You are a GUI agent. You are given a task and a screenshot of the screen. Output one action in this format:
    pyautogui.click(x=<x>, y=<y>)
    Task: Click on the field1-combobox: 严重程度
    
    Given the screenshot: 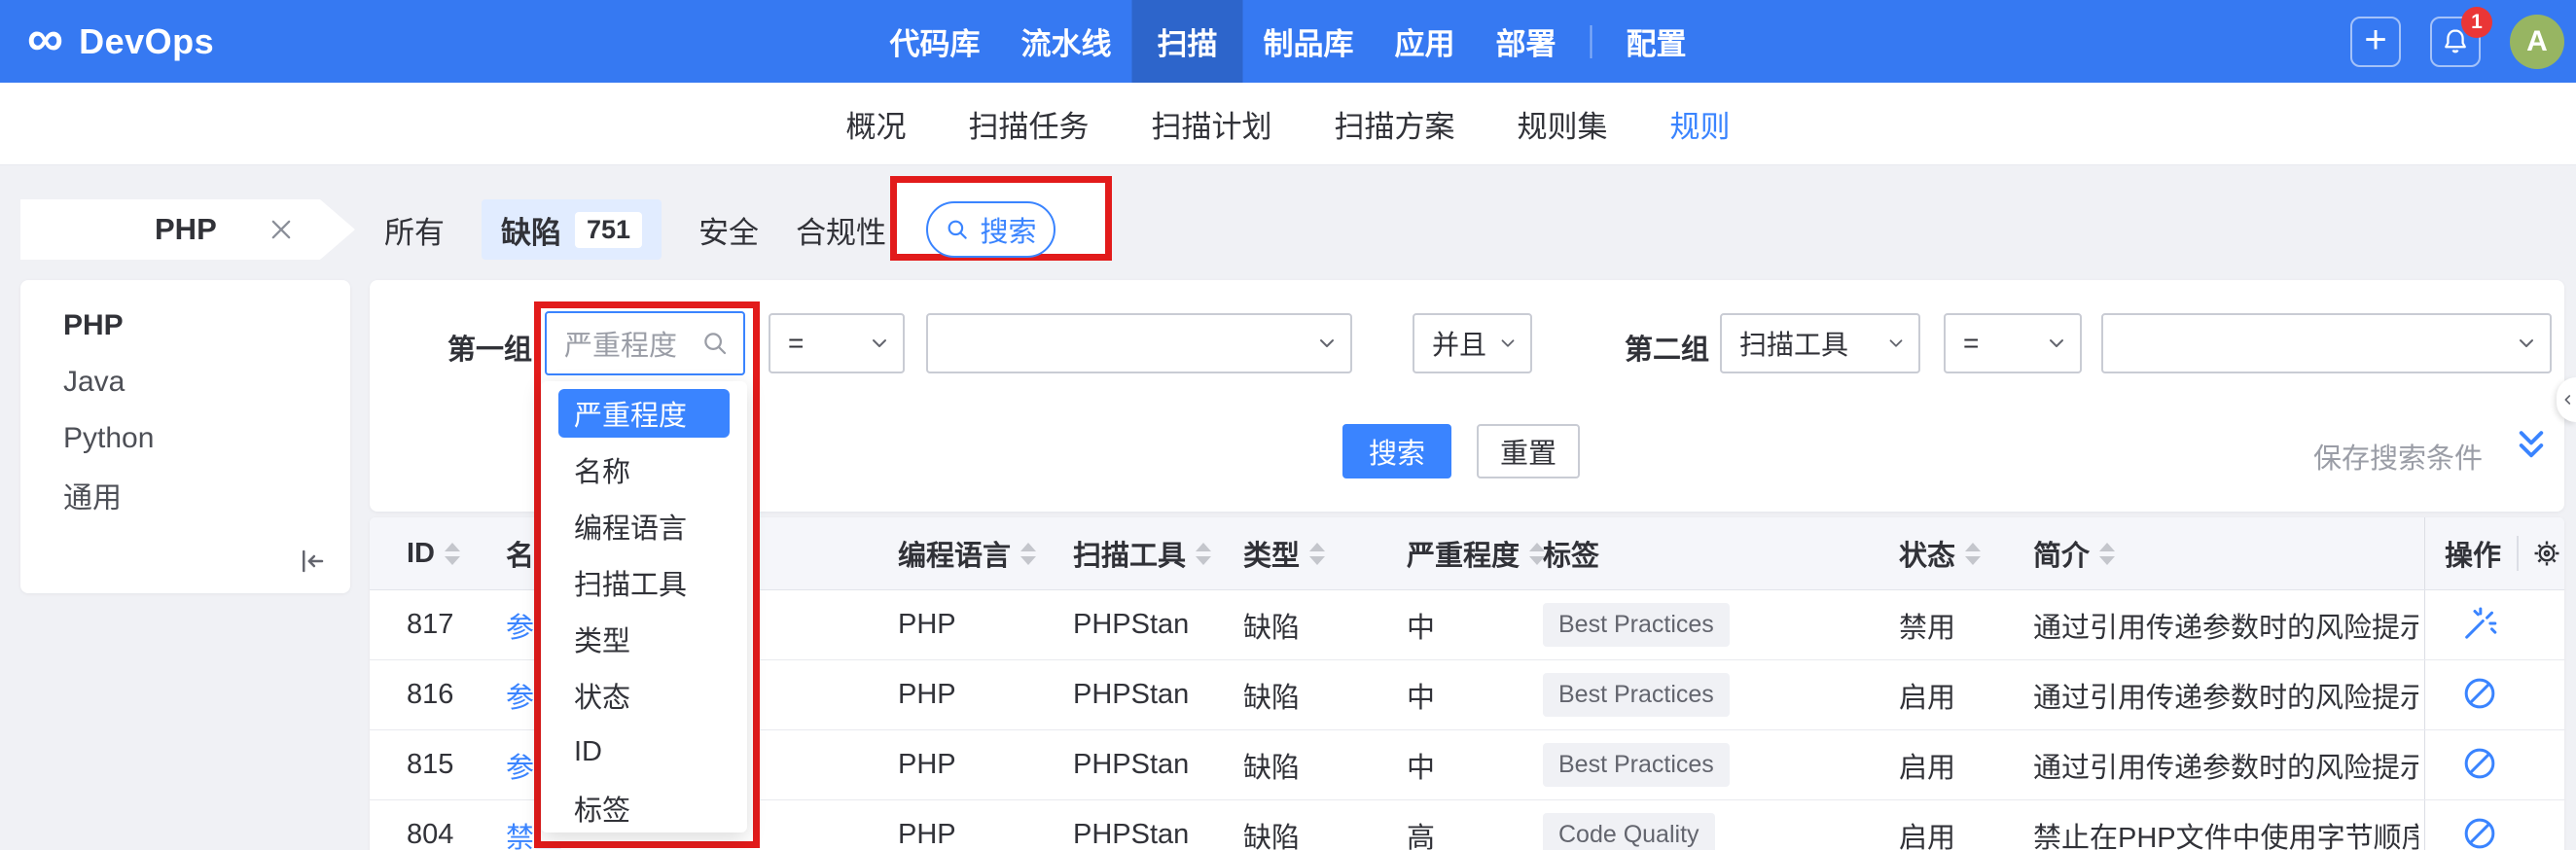 What is the action you would take?
    pyautogui.click(x=645, y=343)
    